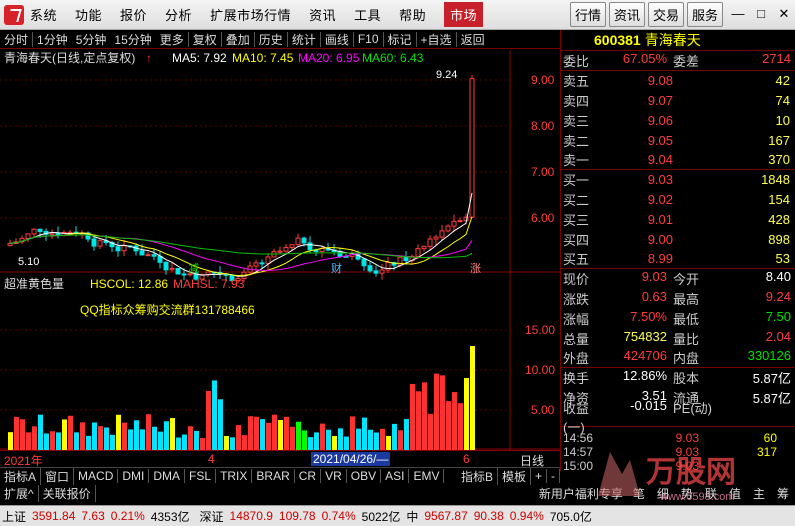  Describe the element at coordinates (368, 39) in the screenshot. I see `tb-f10: F10` at that location.